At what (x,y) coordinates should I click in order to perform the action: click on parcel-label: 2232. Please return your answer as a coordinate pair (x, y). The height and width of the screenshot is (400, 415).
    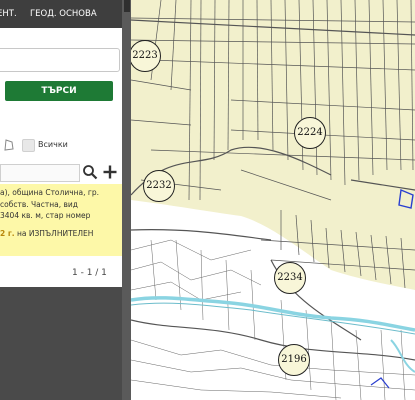
    Looking at the image, I should click on (159, 186).